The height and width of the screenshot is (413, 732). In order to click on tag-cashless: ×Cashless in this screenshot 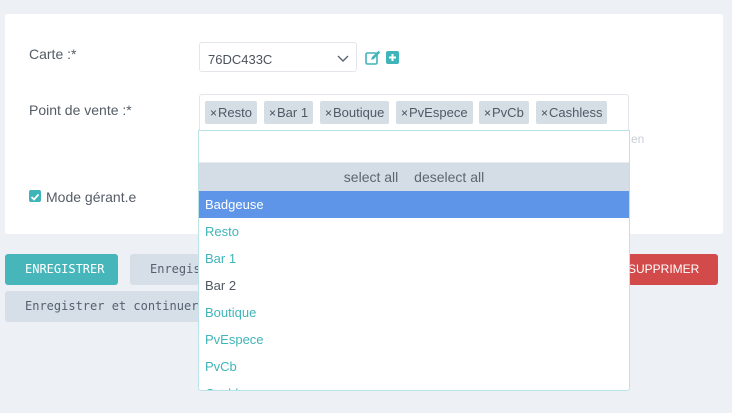, I will do `click(572, 112)`.